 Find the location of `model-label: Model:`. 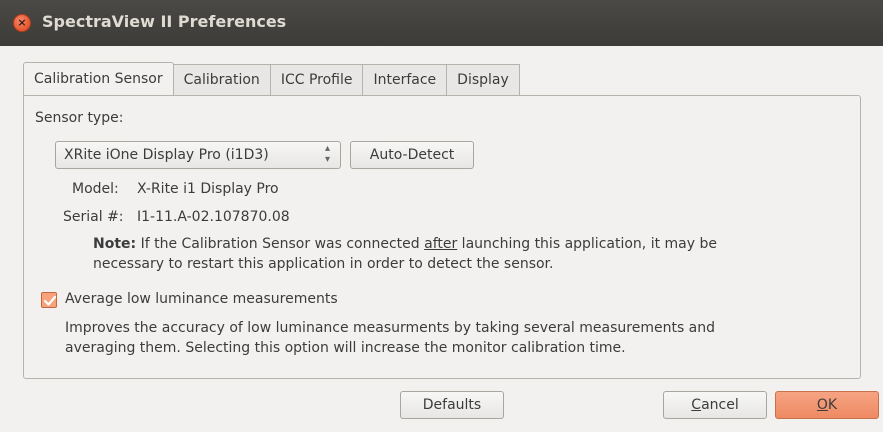

model-label: Model: is located at coordinates (95, 189).